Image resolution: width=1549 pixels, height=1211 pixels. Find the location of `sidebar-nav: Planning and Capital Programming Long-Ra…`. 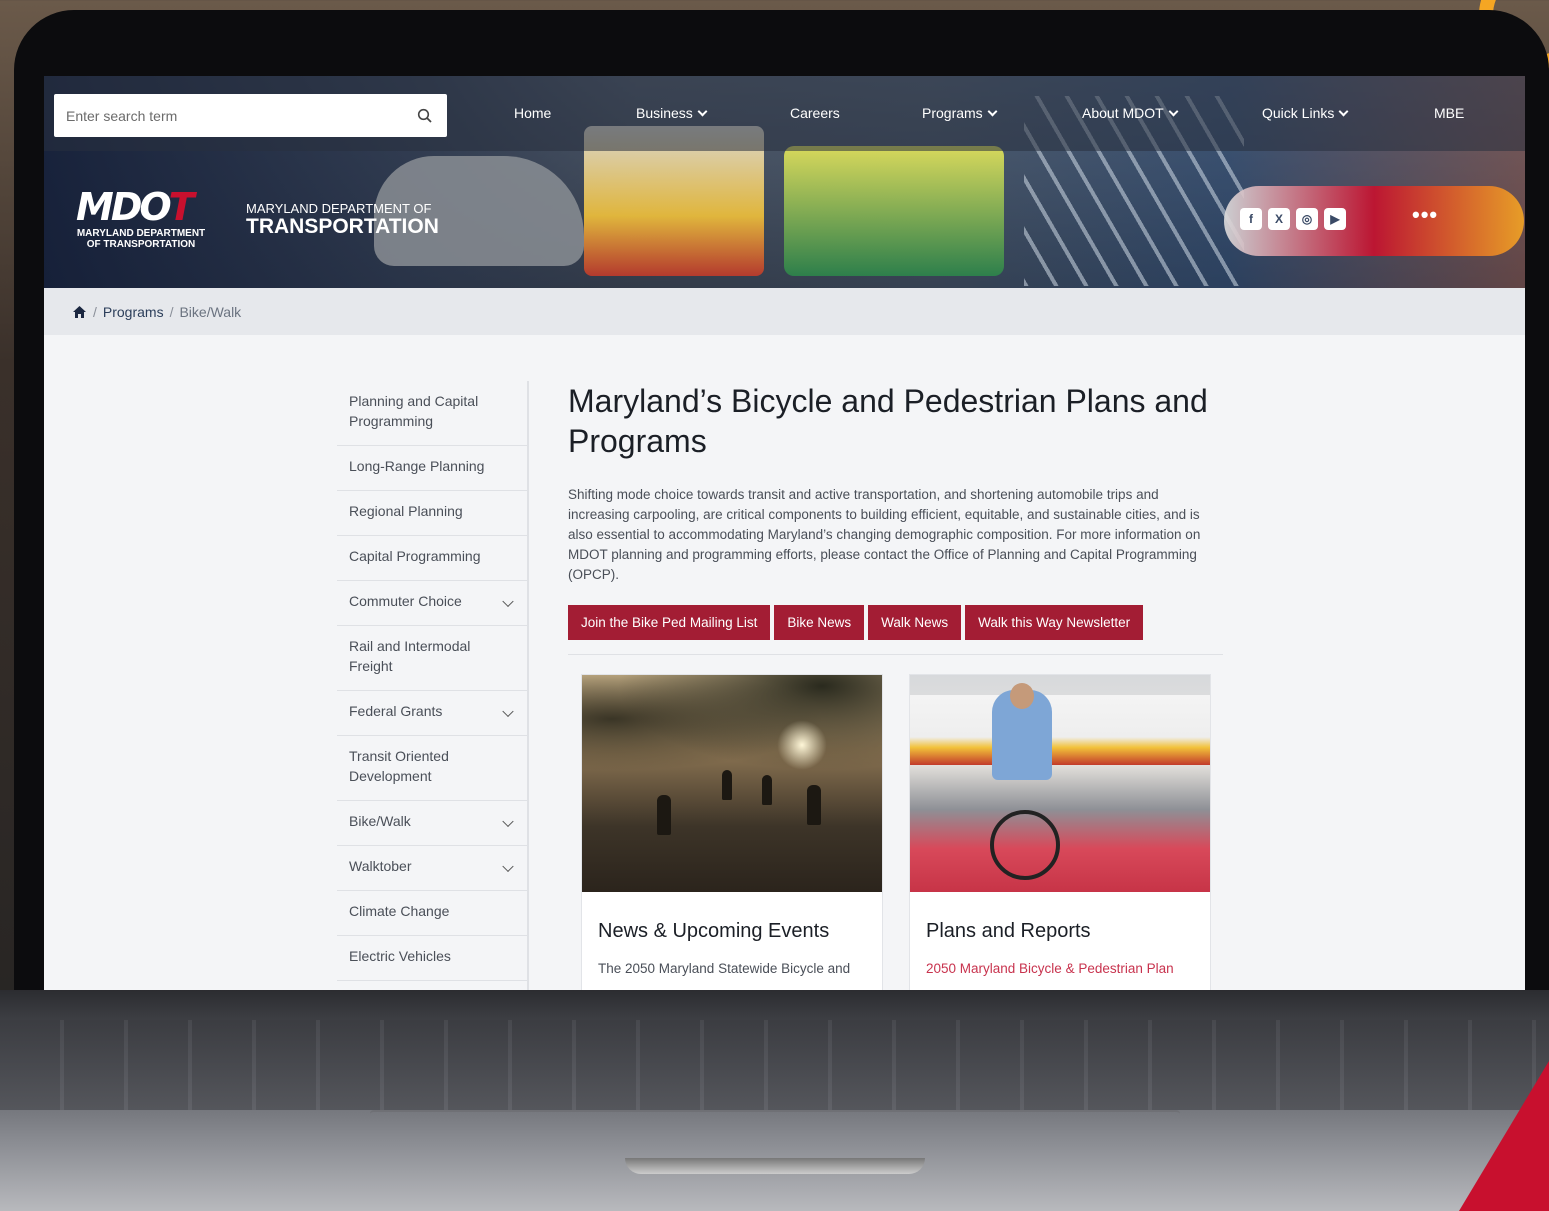

sidebar-nav: Planning and Capital Programming Long-Ra… is located at coordinates (433, 685).